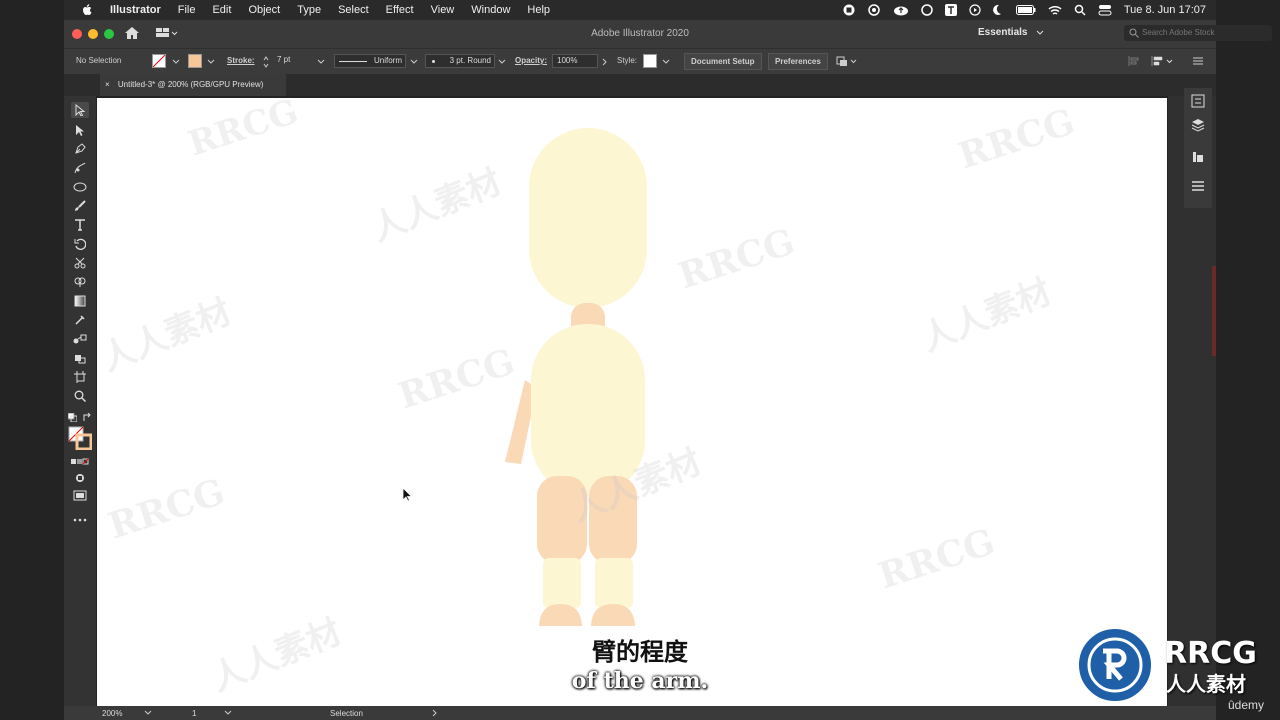  Describe the element at coordinates (575, 61) in the screenshot. I see `opacity-field: 100%` at that location.